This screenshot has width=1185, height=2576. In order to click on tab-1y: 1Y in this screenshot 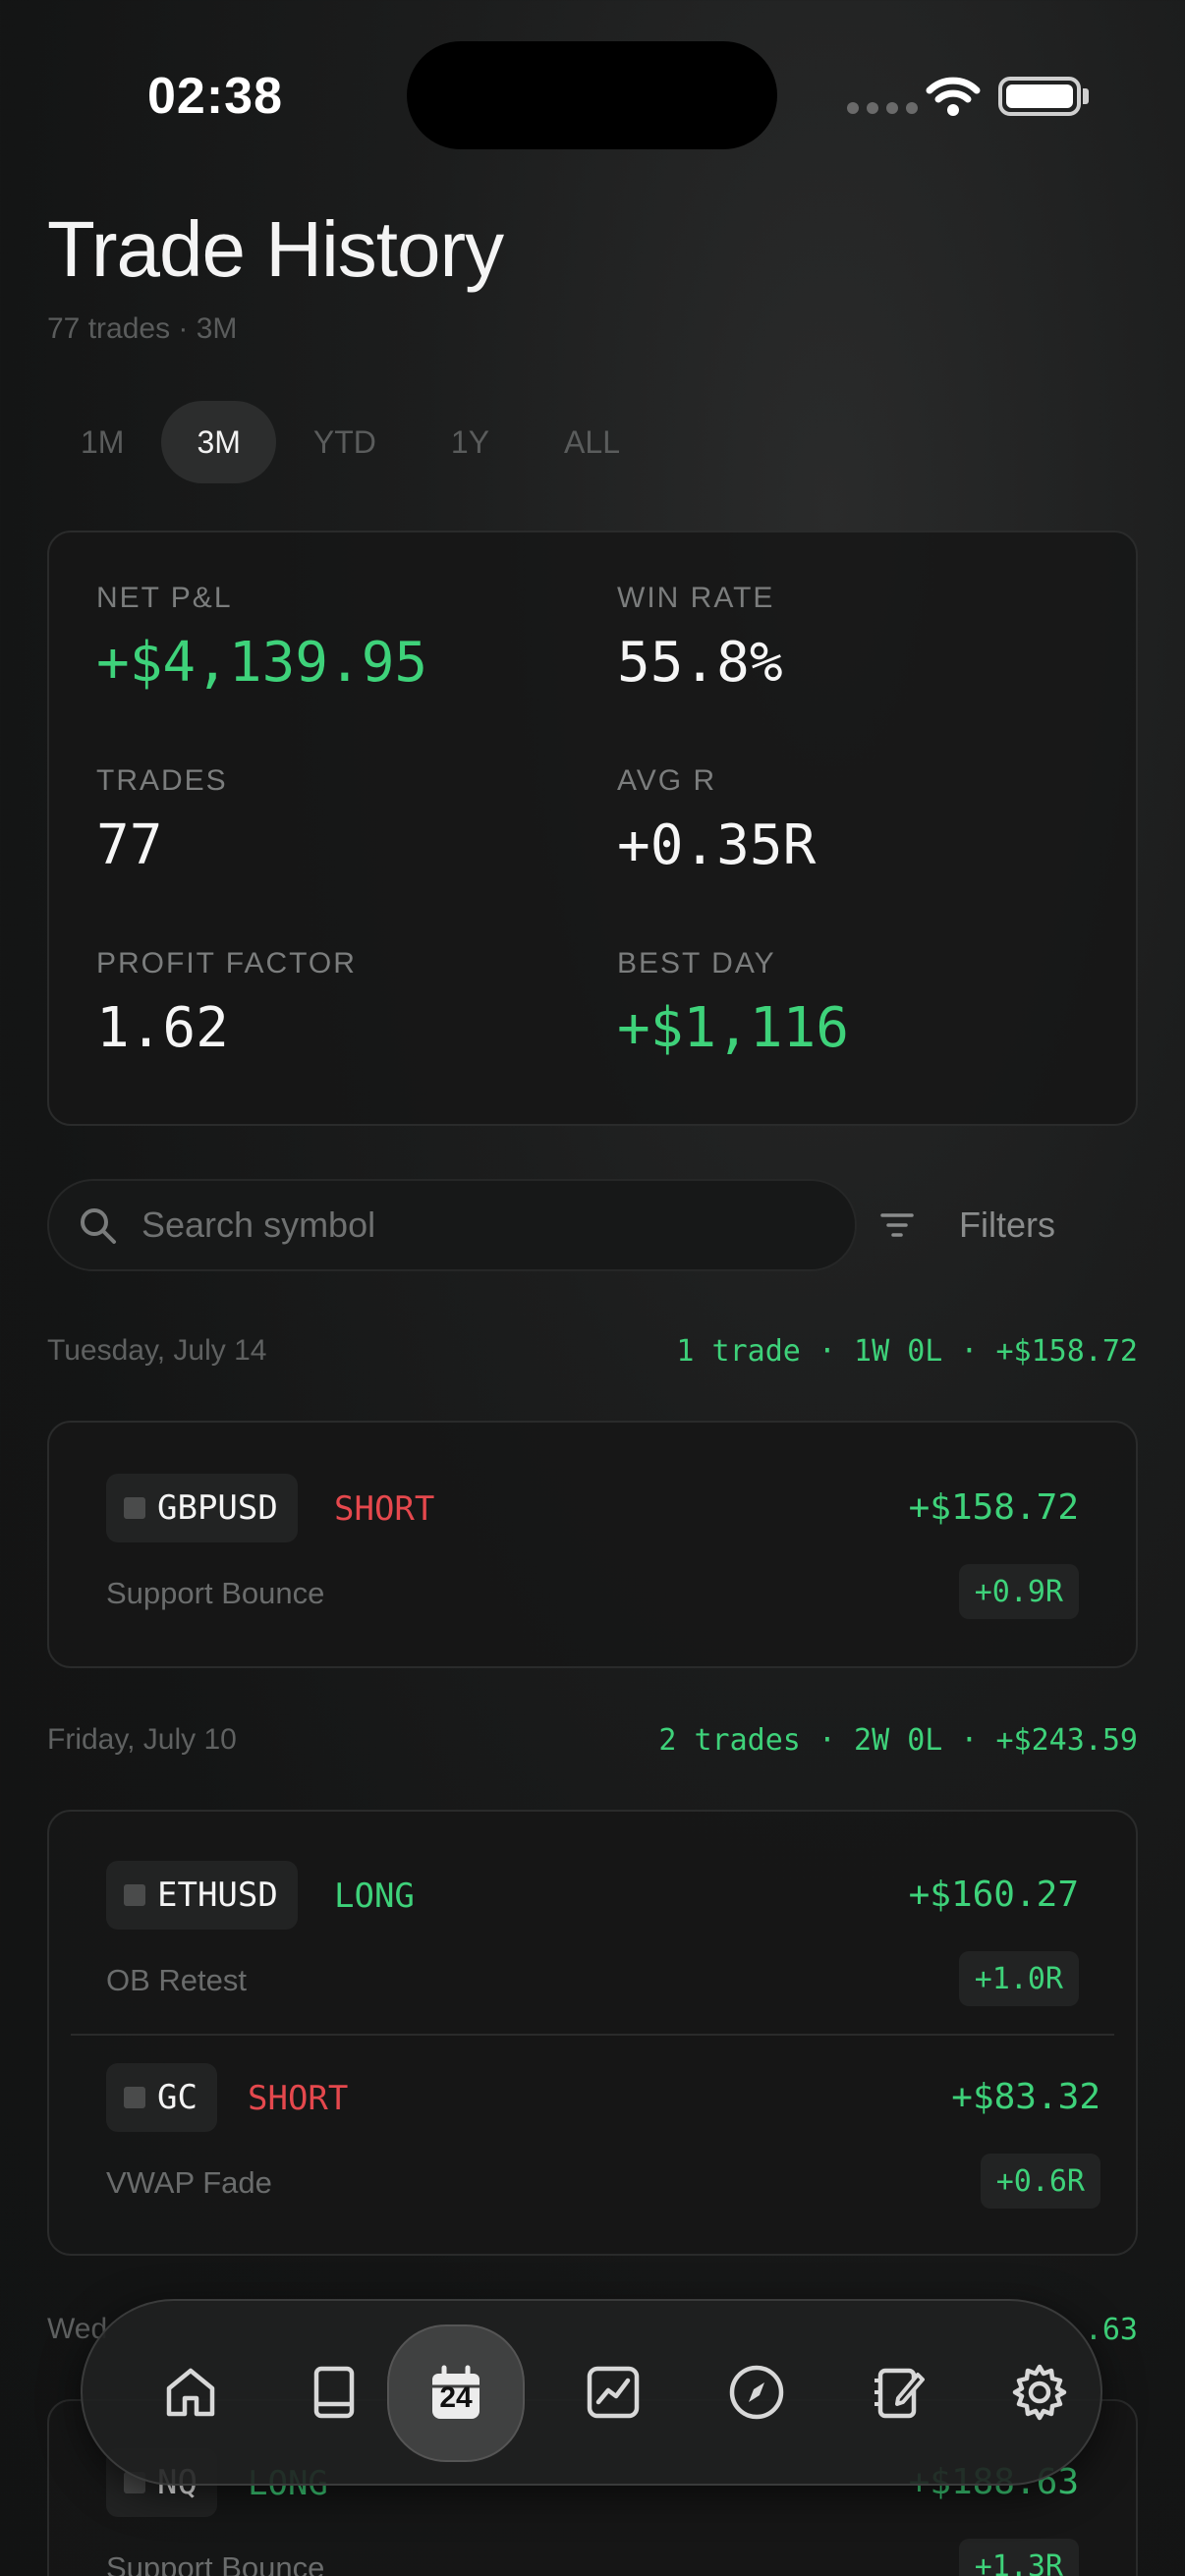, I will do `click(471, 442)`.